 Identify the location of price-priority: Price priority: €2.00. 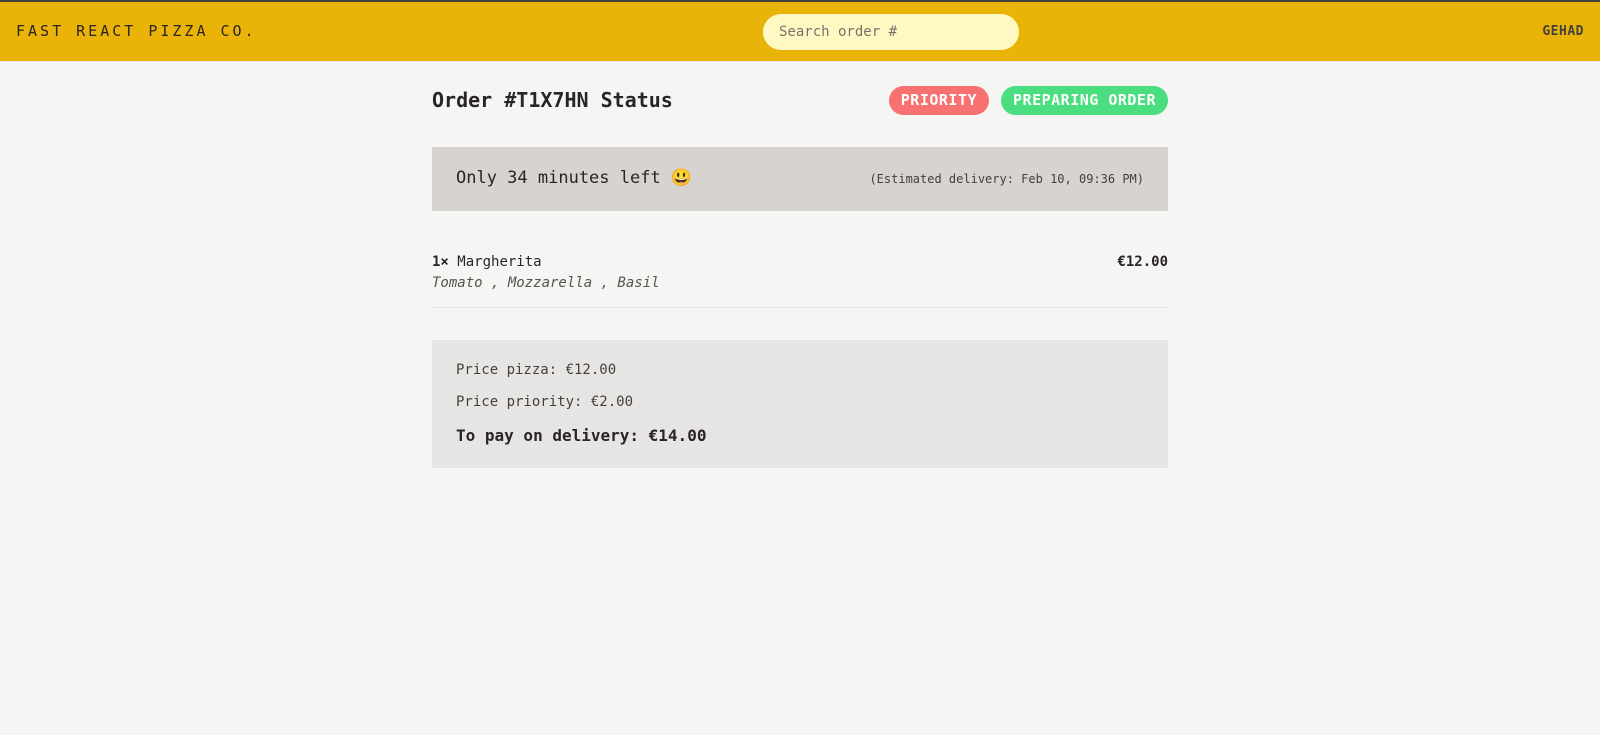
(545, 402).